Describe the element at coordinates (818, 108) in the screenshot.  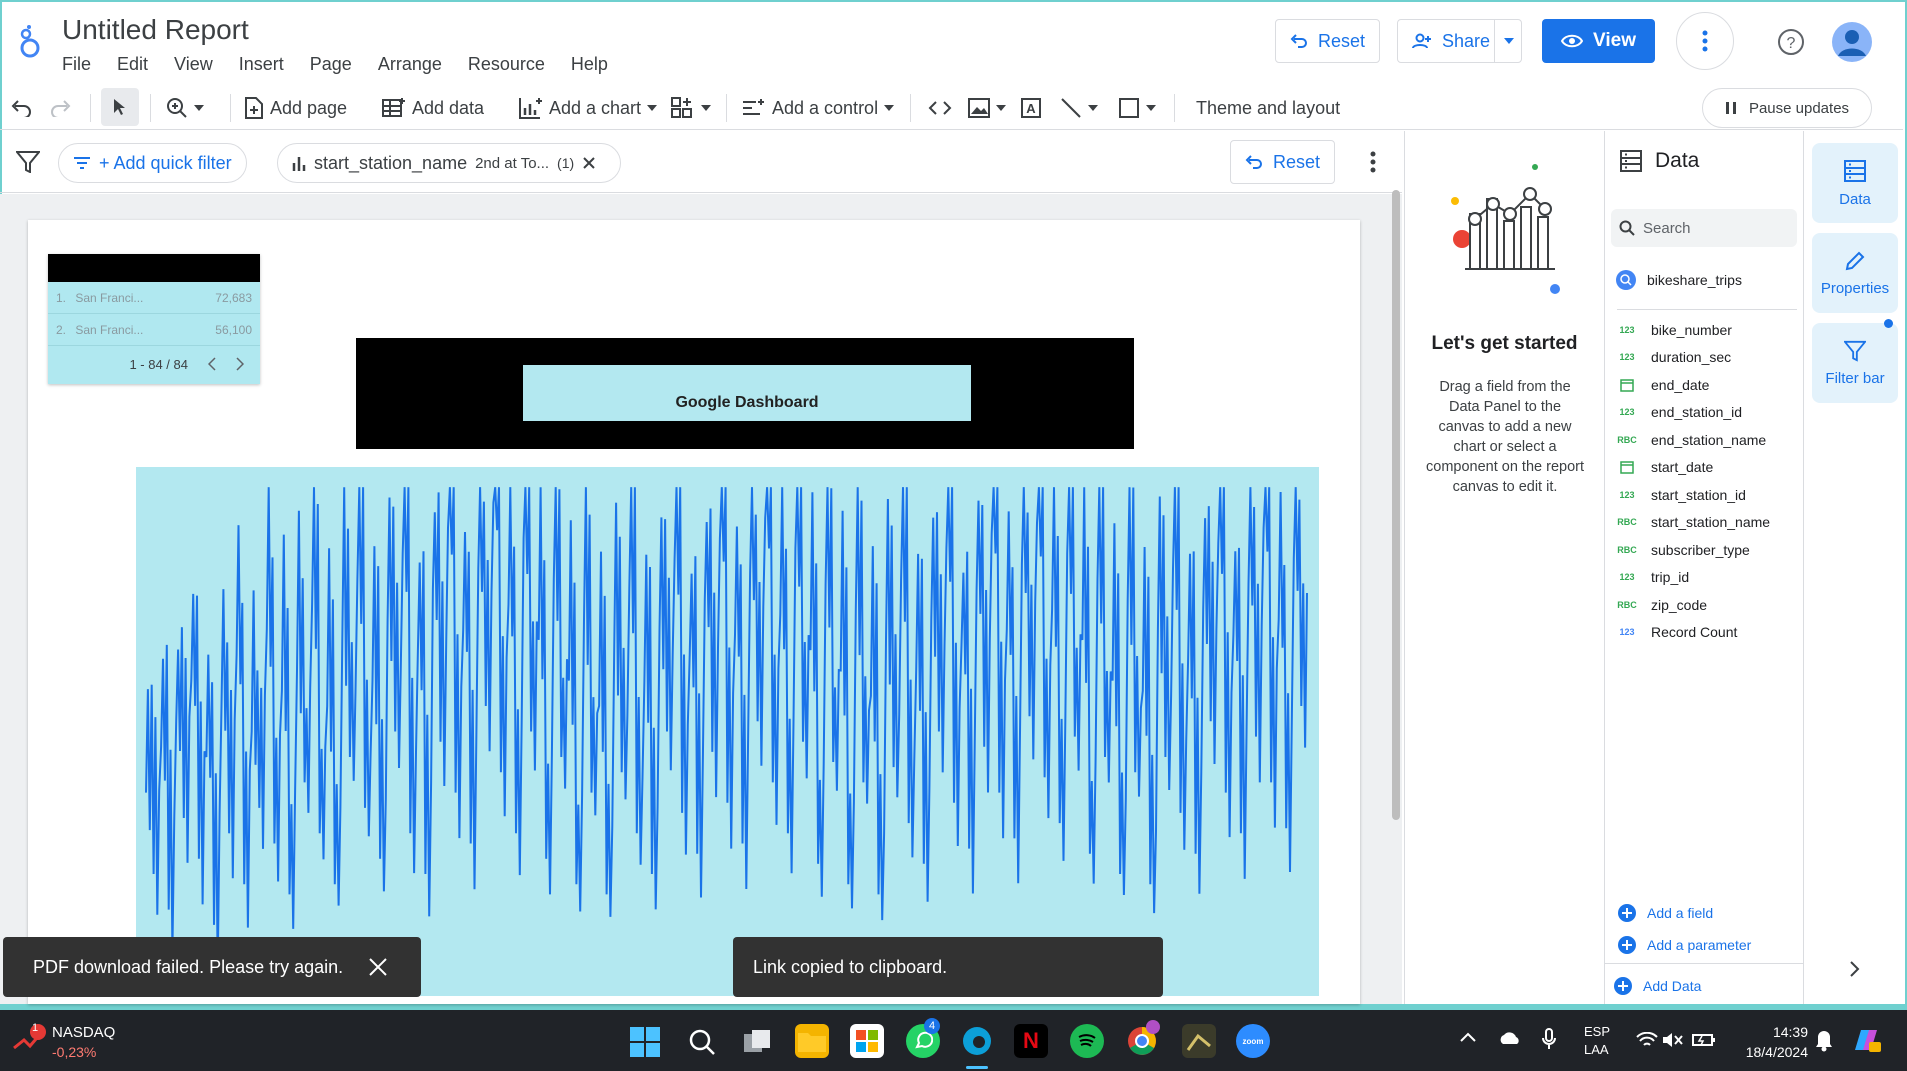
I see `add-control-button: Add a control` at that location.